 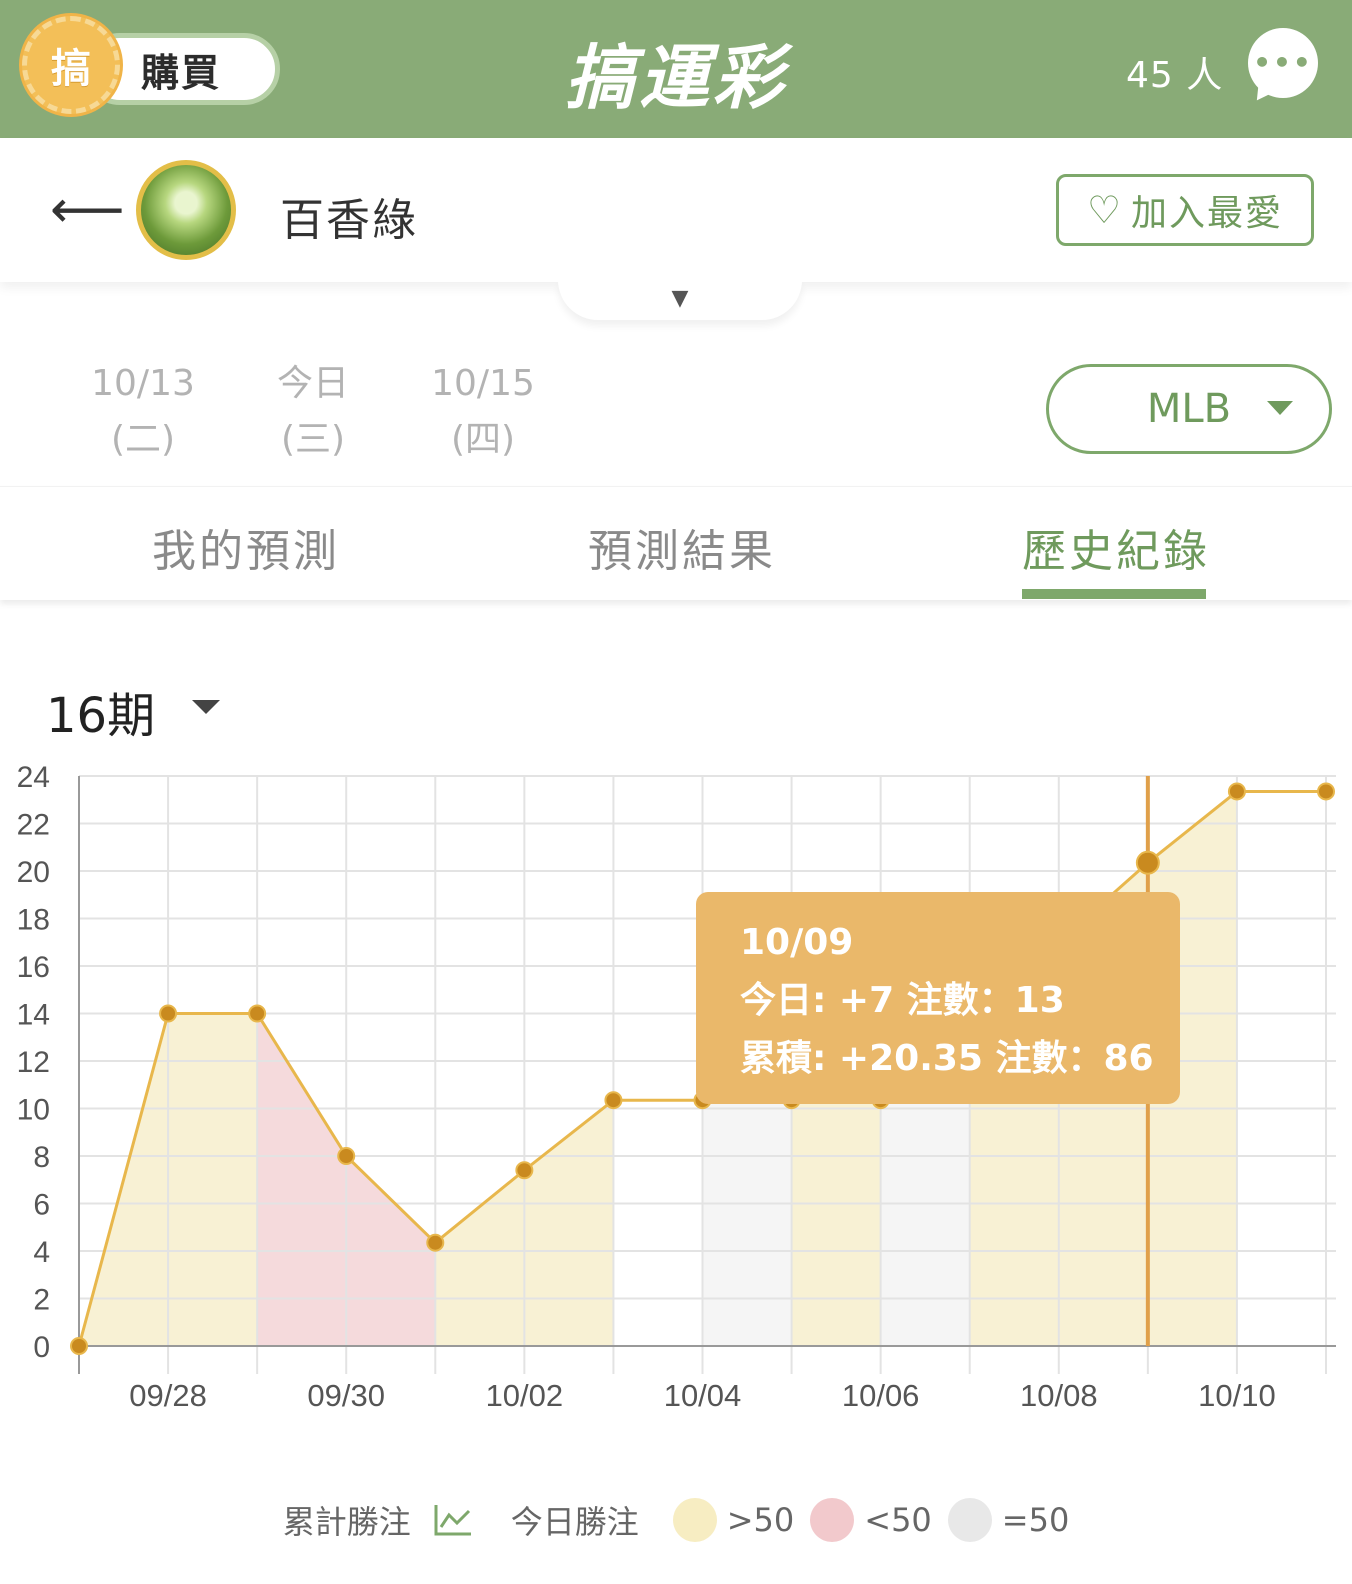 What do you see at coordinates (143, 412) in the screenshot?
I see `date-item: 10/13 (二)` at bounding box center [143, 412].